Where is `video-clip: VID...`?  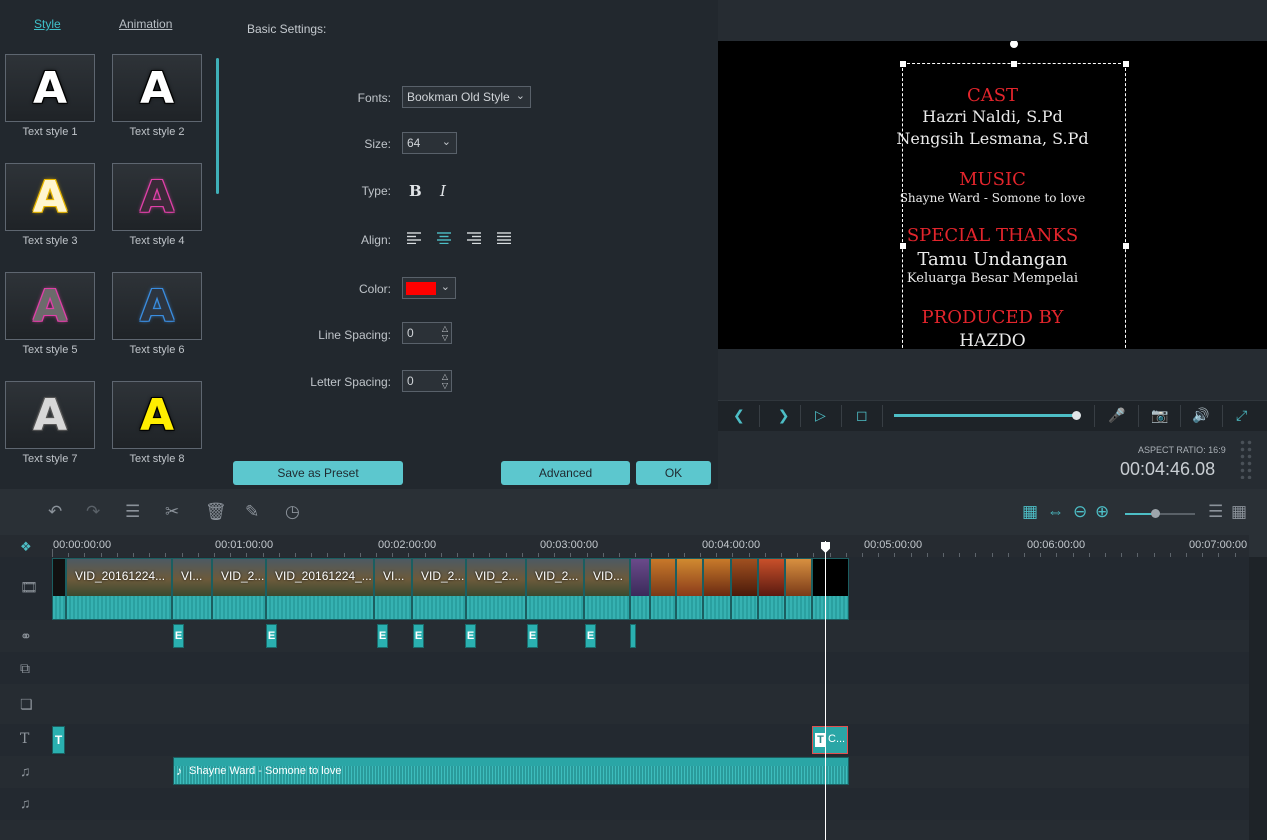
video-clip: VID... is located at coordinates (607, 589).